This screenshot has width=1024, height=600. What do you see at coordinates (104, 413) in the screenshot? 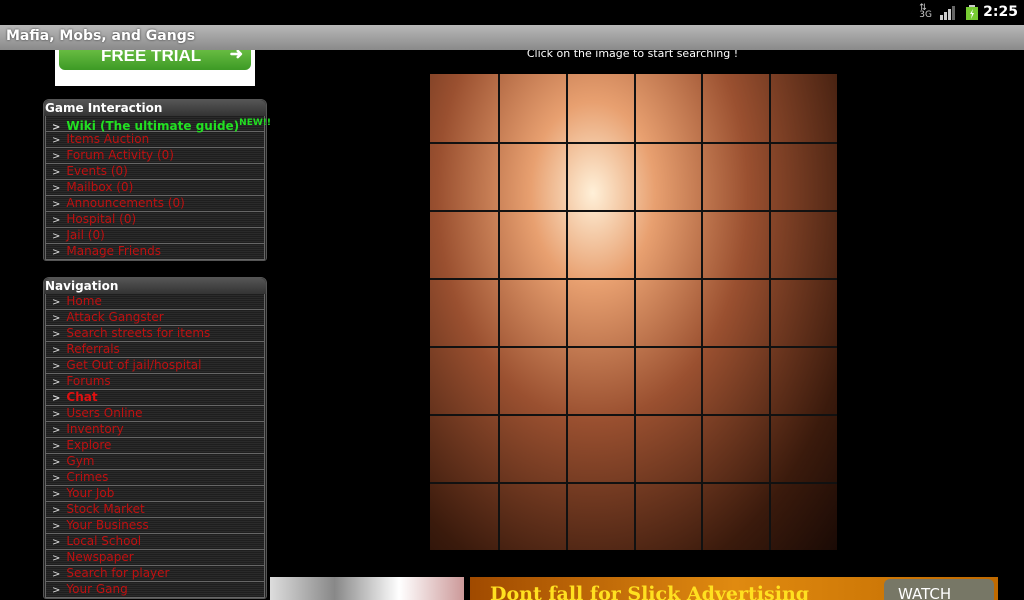
I see `menu-item-label: Users Online` at bounding box center [104, 413].